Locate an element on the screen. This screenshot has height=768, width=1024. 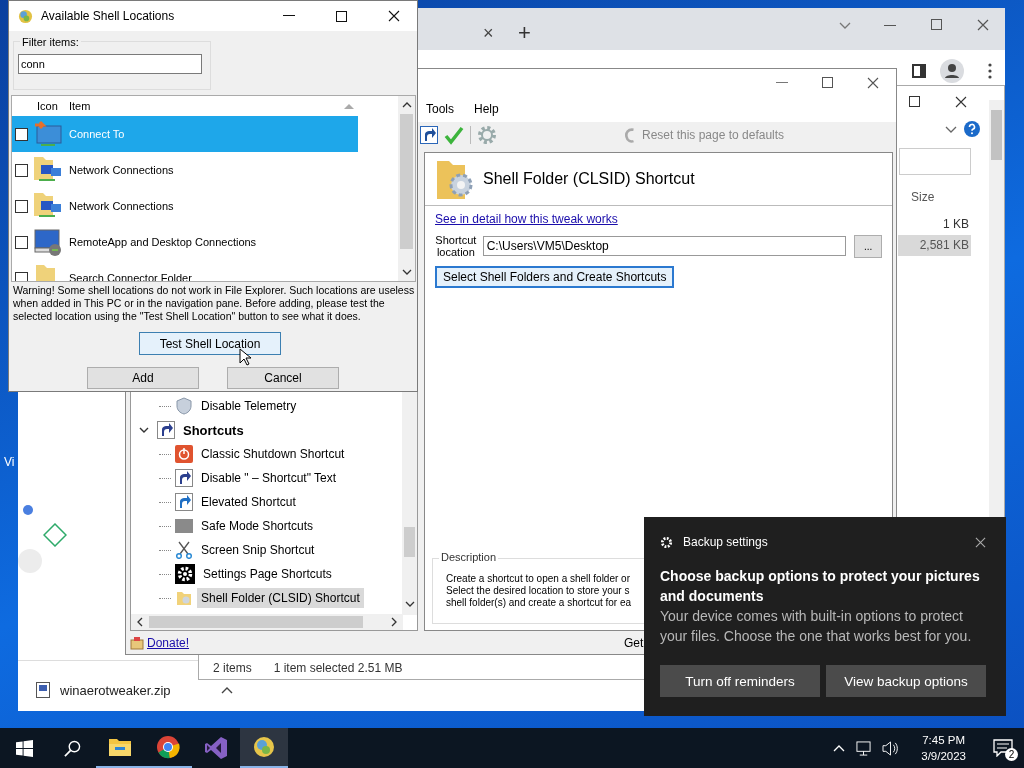
notification-title: Choose backup options to protect your pictures and documents is located at coordinates (820, 586).